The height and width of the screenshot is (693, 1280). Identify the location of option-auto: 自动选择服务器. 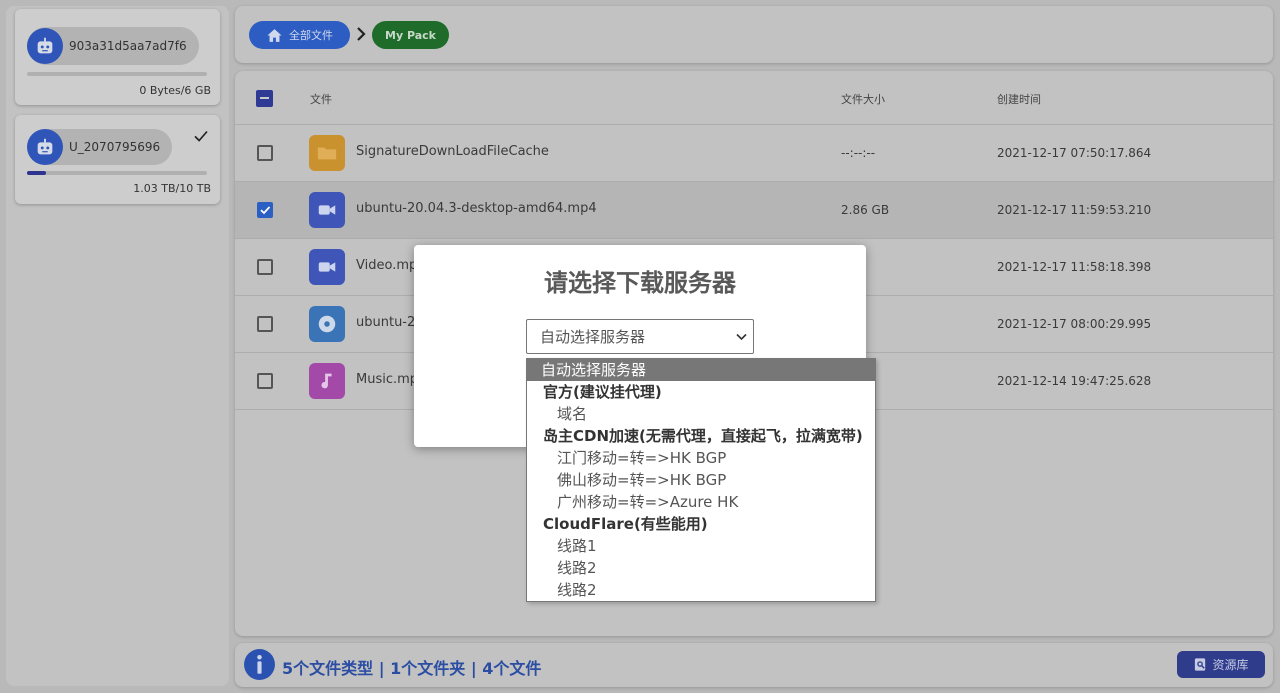
(701, 370).